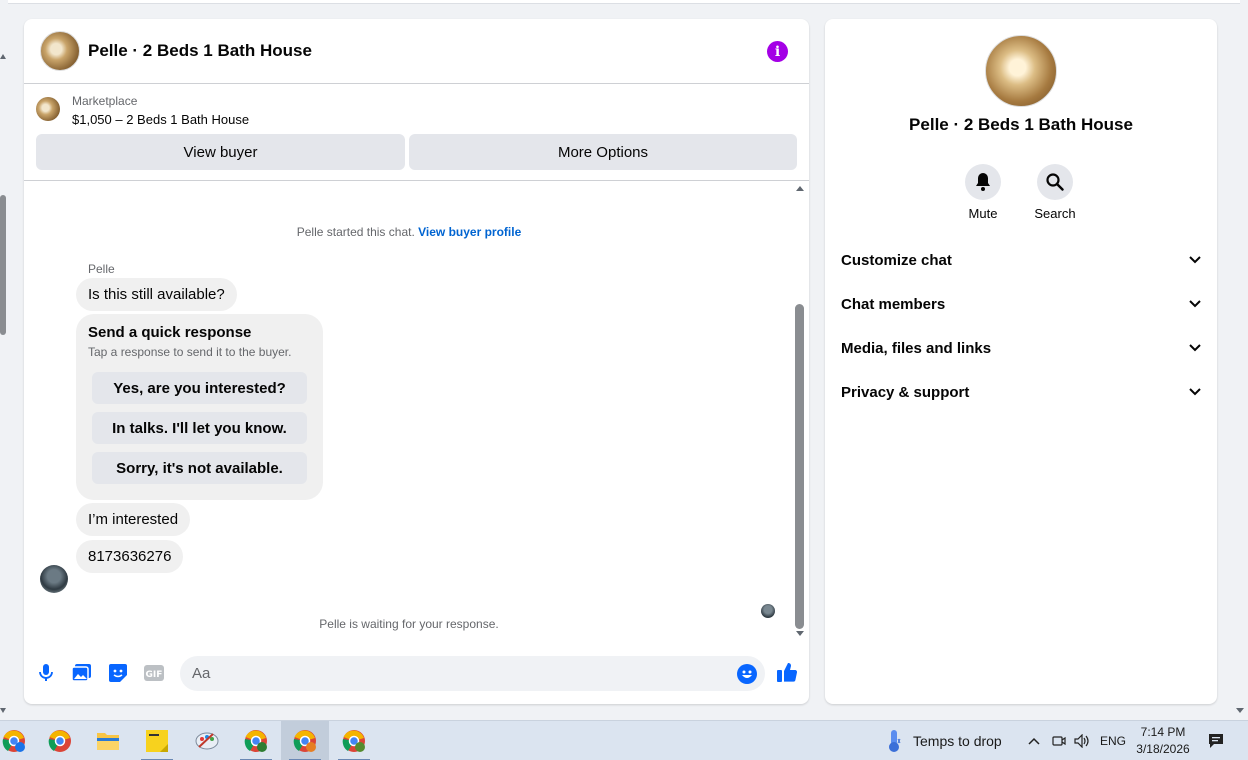 This screenshot has height=760, width=1248. Describe the element at coordinates (199, 428) in the screenshot. I see `quick-response-option: In talks. I'll let you know.` at that location.